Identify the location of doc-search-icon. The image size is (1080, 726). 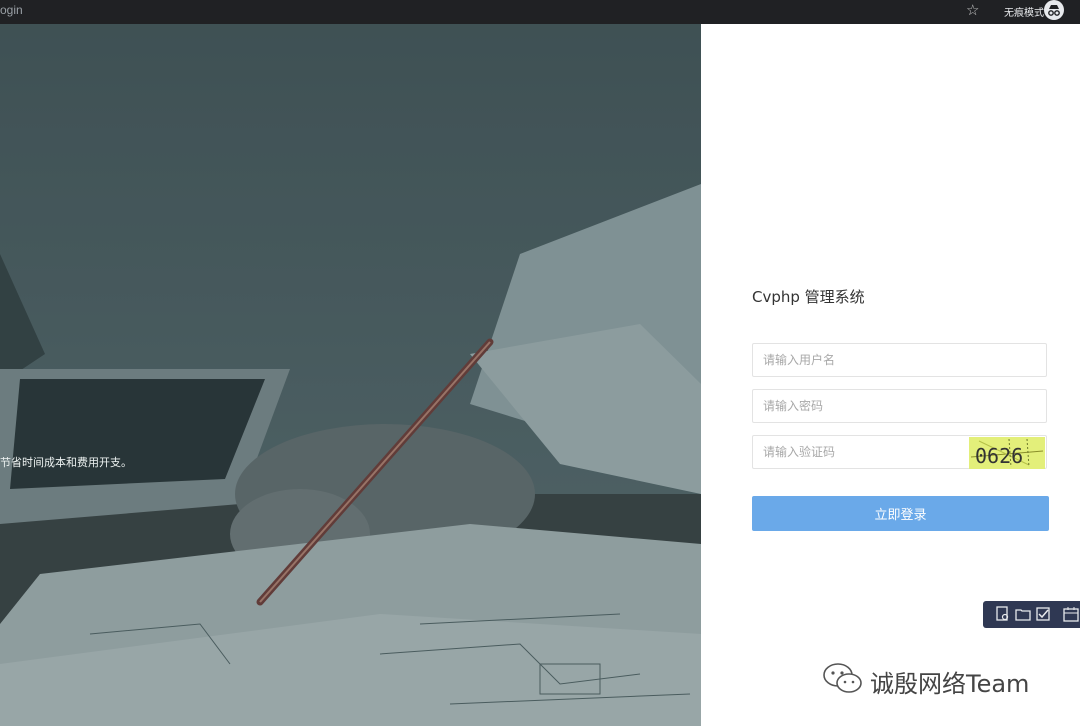
(1003, 614).